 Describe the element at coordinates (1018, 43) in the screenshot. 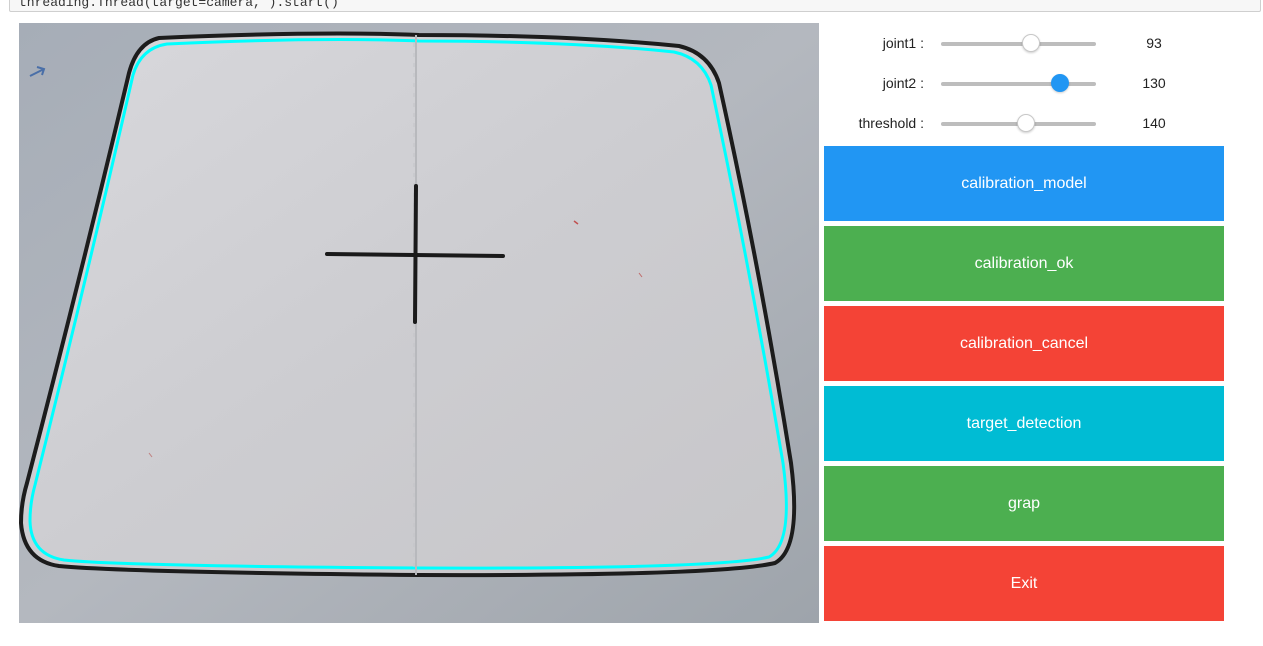

I see `joint1-slider` at that location.